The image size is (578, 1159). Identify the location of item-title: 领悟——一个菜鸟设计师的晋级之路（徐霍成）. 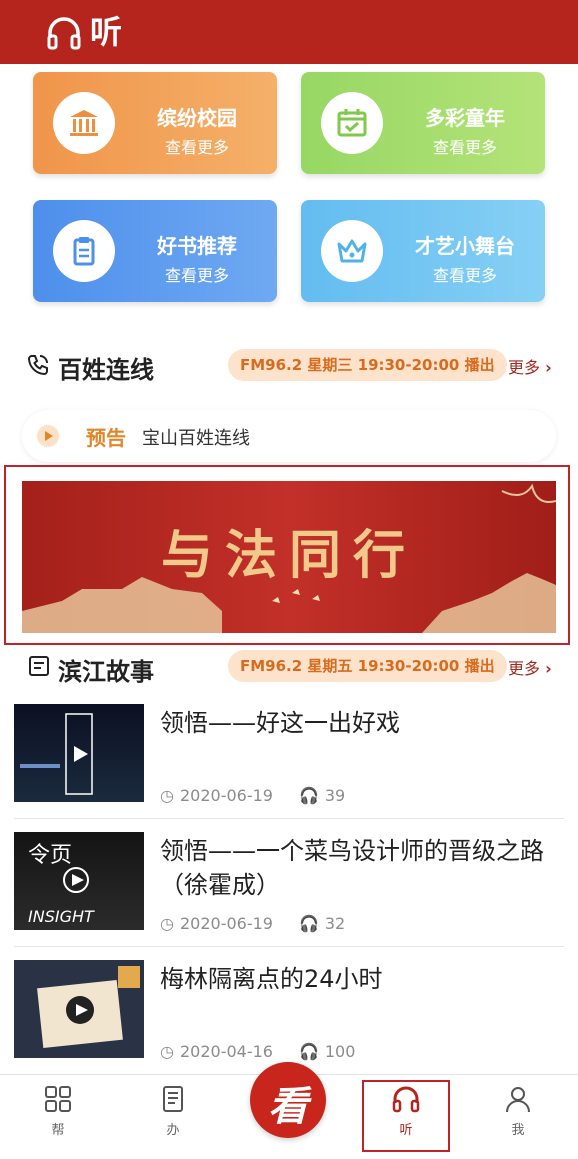
(352, 868).